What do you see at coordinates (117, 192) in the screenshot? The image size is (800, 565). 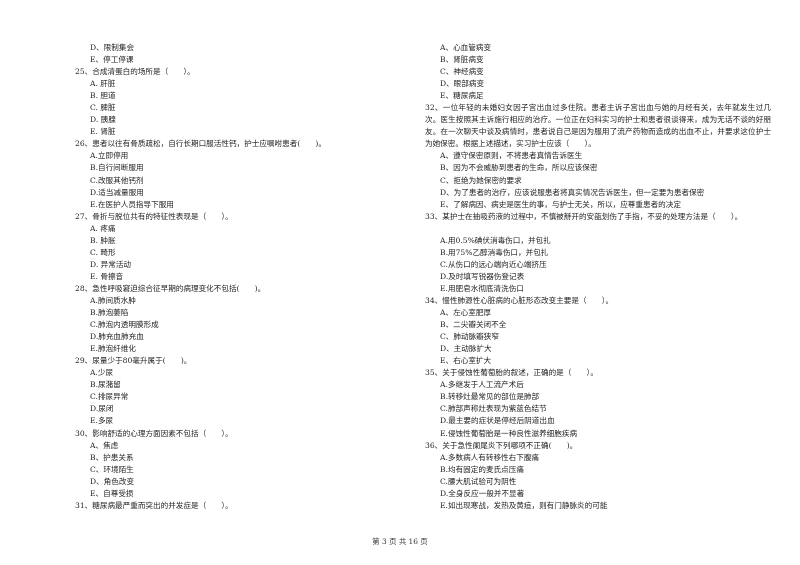 I see `answer-option: D.适当减量服用` at bounding box center [117, 192].